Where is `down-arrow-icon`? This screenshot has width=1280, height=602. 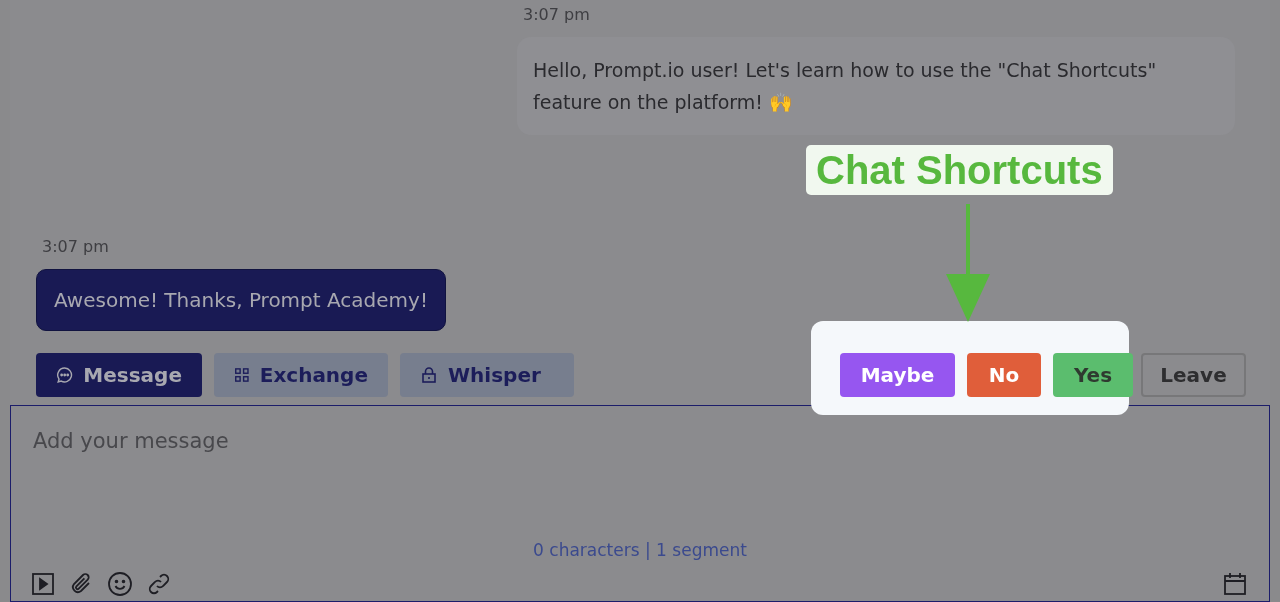
down-arrow-icon is located at coordinates (968, 263).